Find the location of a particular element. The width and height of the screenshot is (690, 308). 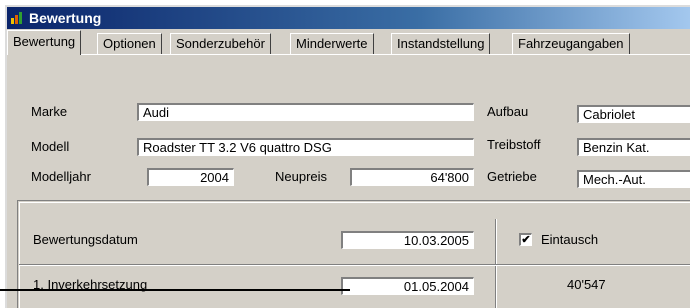

aufbau-field: Cabriolet is located at coordinates (633, 114).